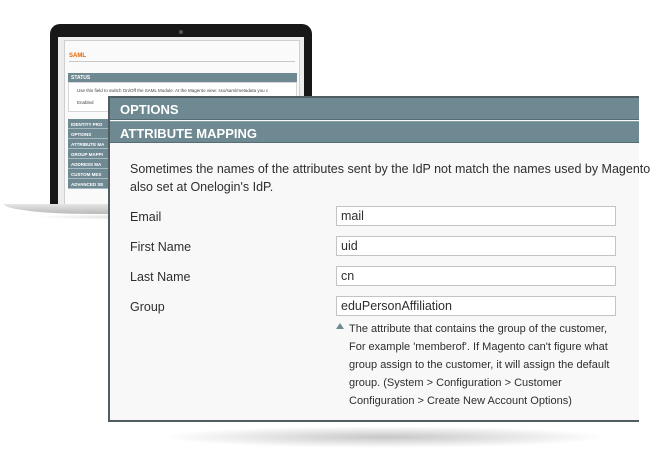  What do you see at coordinates (77, 56) in the screenshot?
I see `background-page-title: SAML` at bounding box center [77, 56].